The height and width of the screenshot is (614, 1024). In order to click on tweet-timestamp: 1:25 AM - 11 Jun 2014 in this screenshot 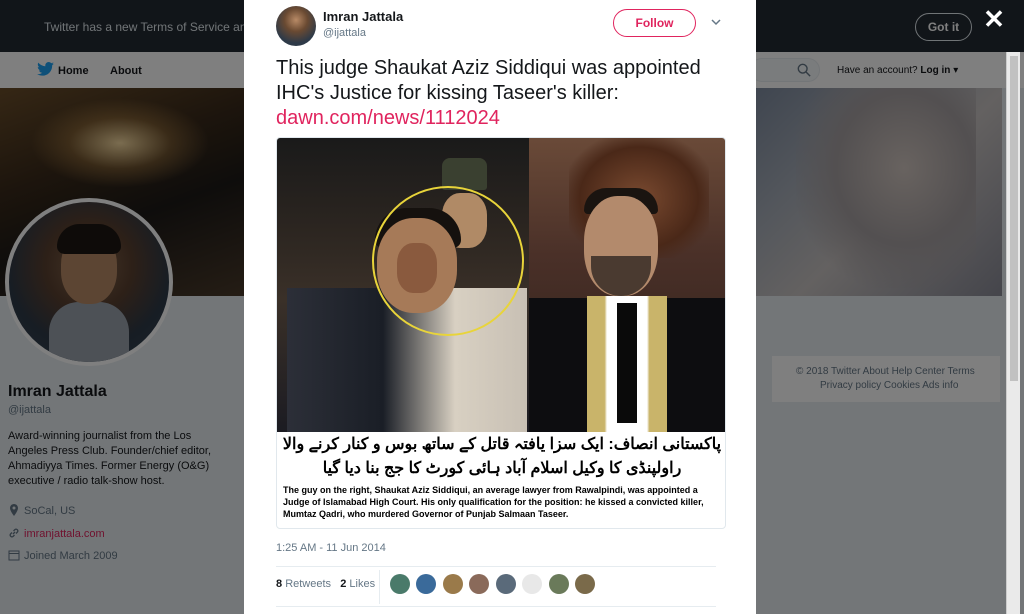, I will do `click(331, 548)`.